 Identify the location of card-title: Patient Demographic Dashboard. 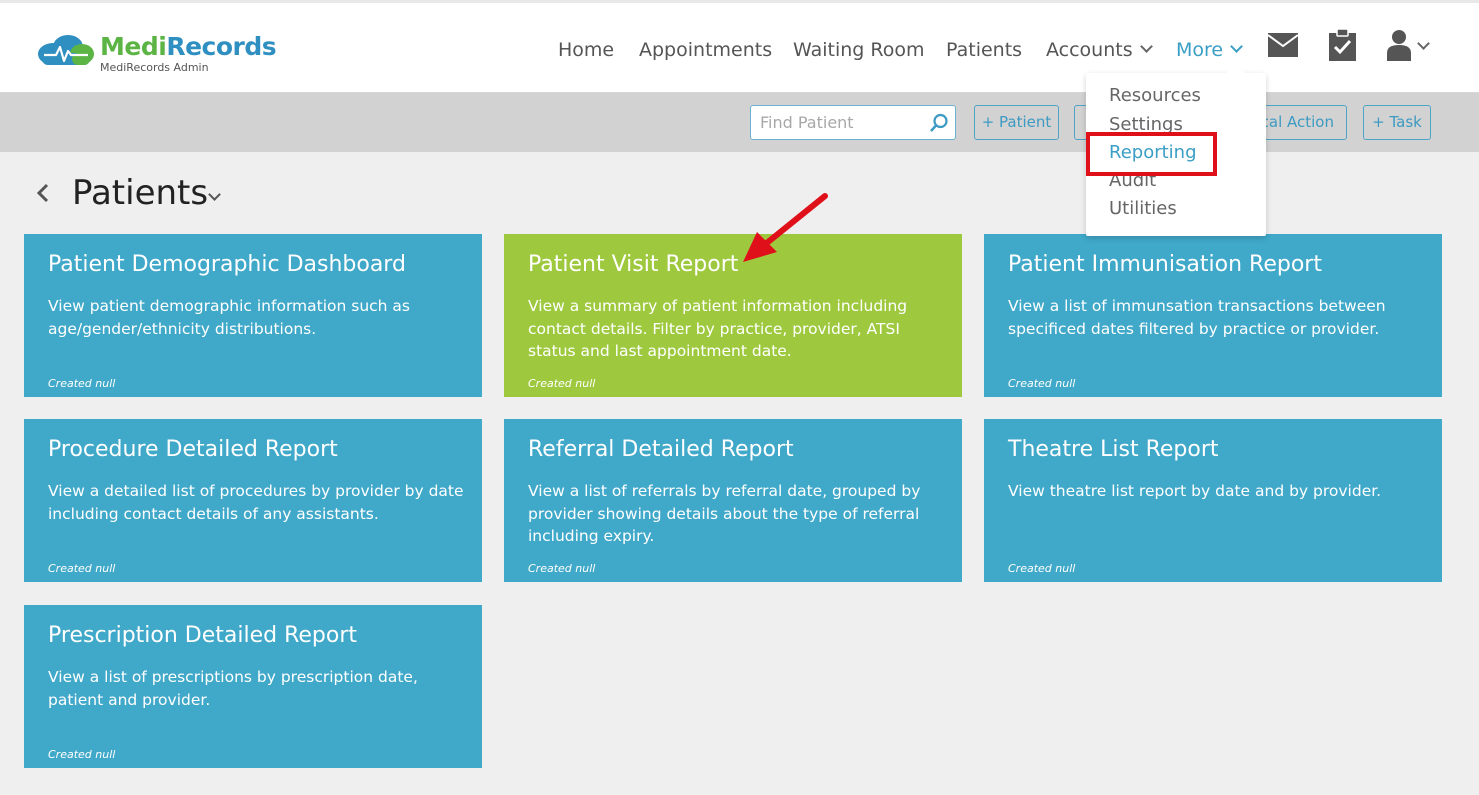
(227, 264).